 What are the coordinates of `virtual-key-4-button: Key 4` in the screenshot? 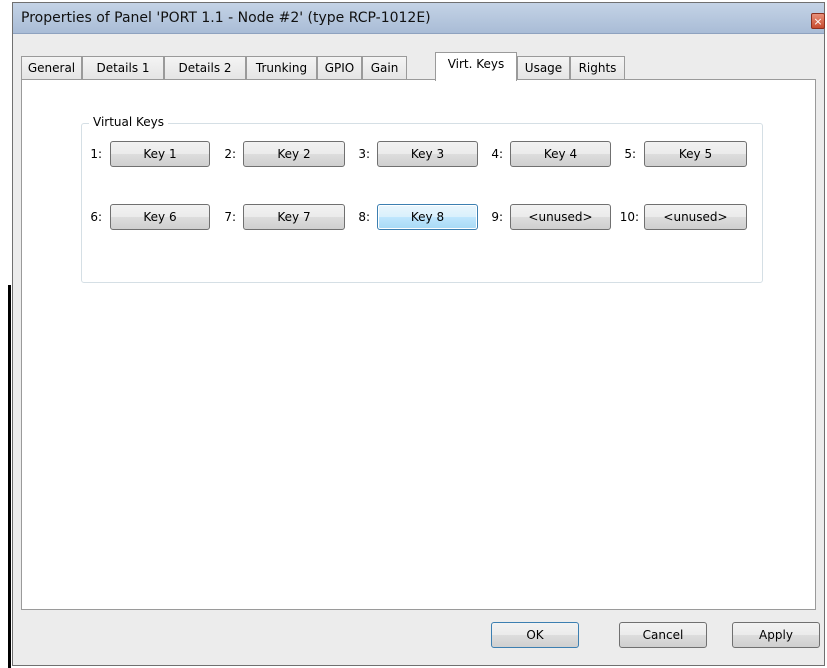 It's located at (560, 154).